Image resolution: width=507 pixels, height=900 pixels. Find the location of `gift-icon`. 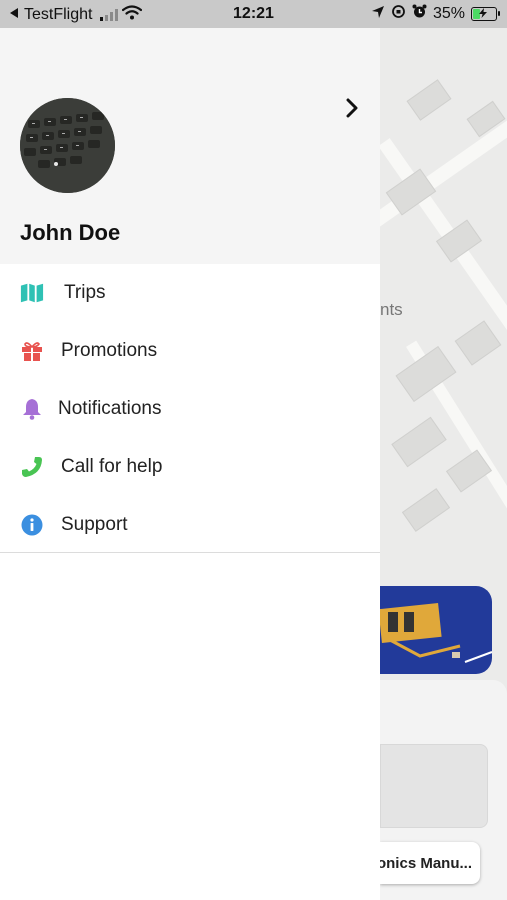

gift-icon is located at coordinates (32, 351).